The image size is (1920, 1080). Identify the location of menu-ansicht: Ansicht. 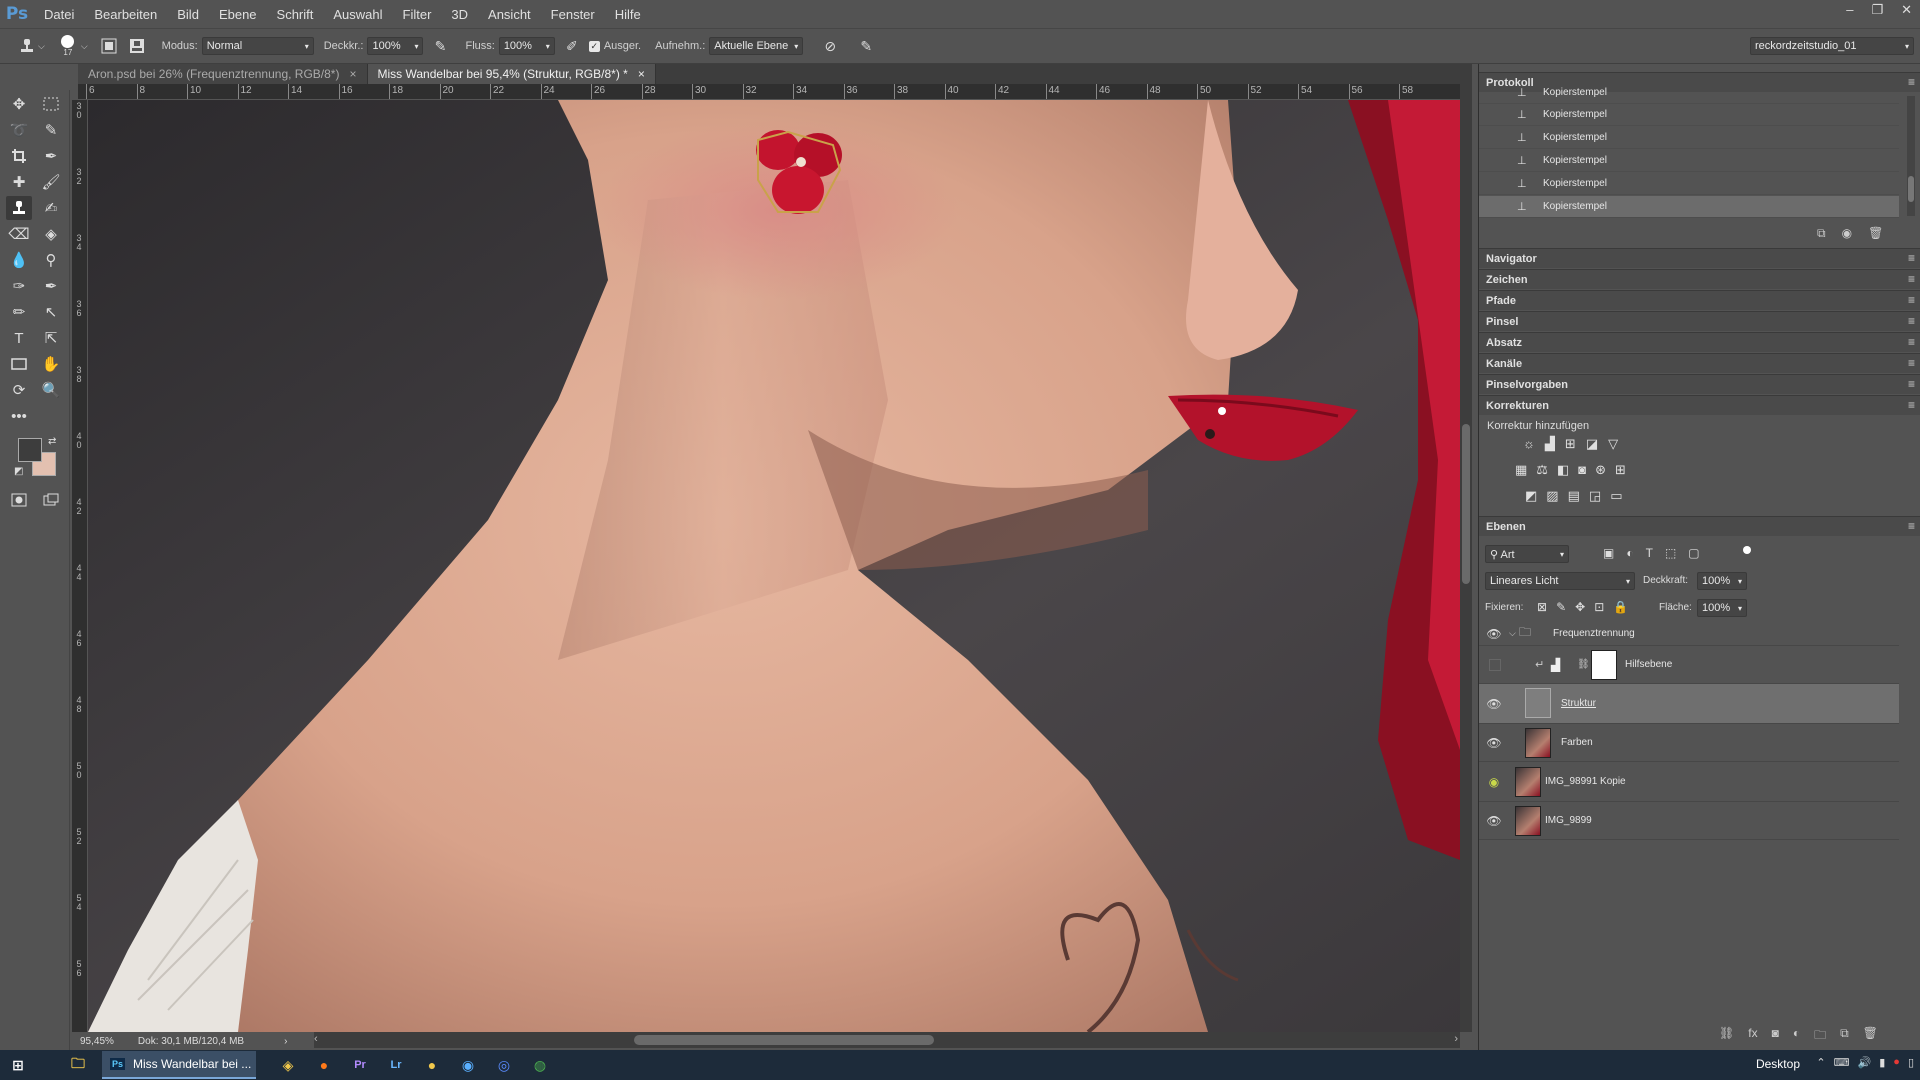
(509, 14).